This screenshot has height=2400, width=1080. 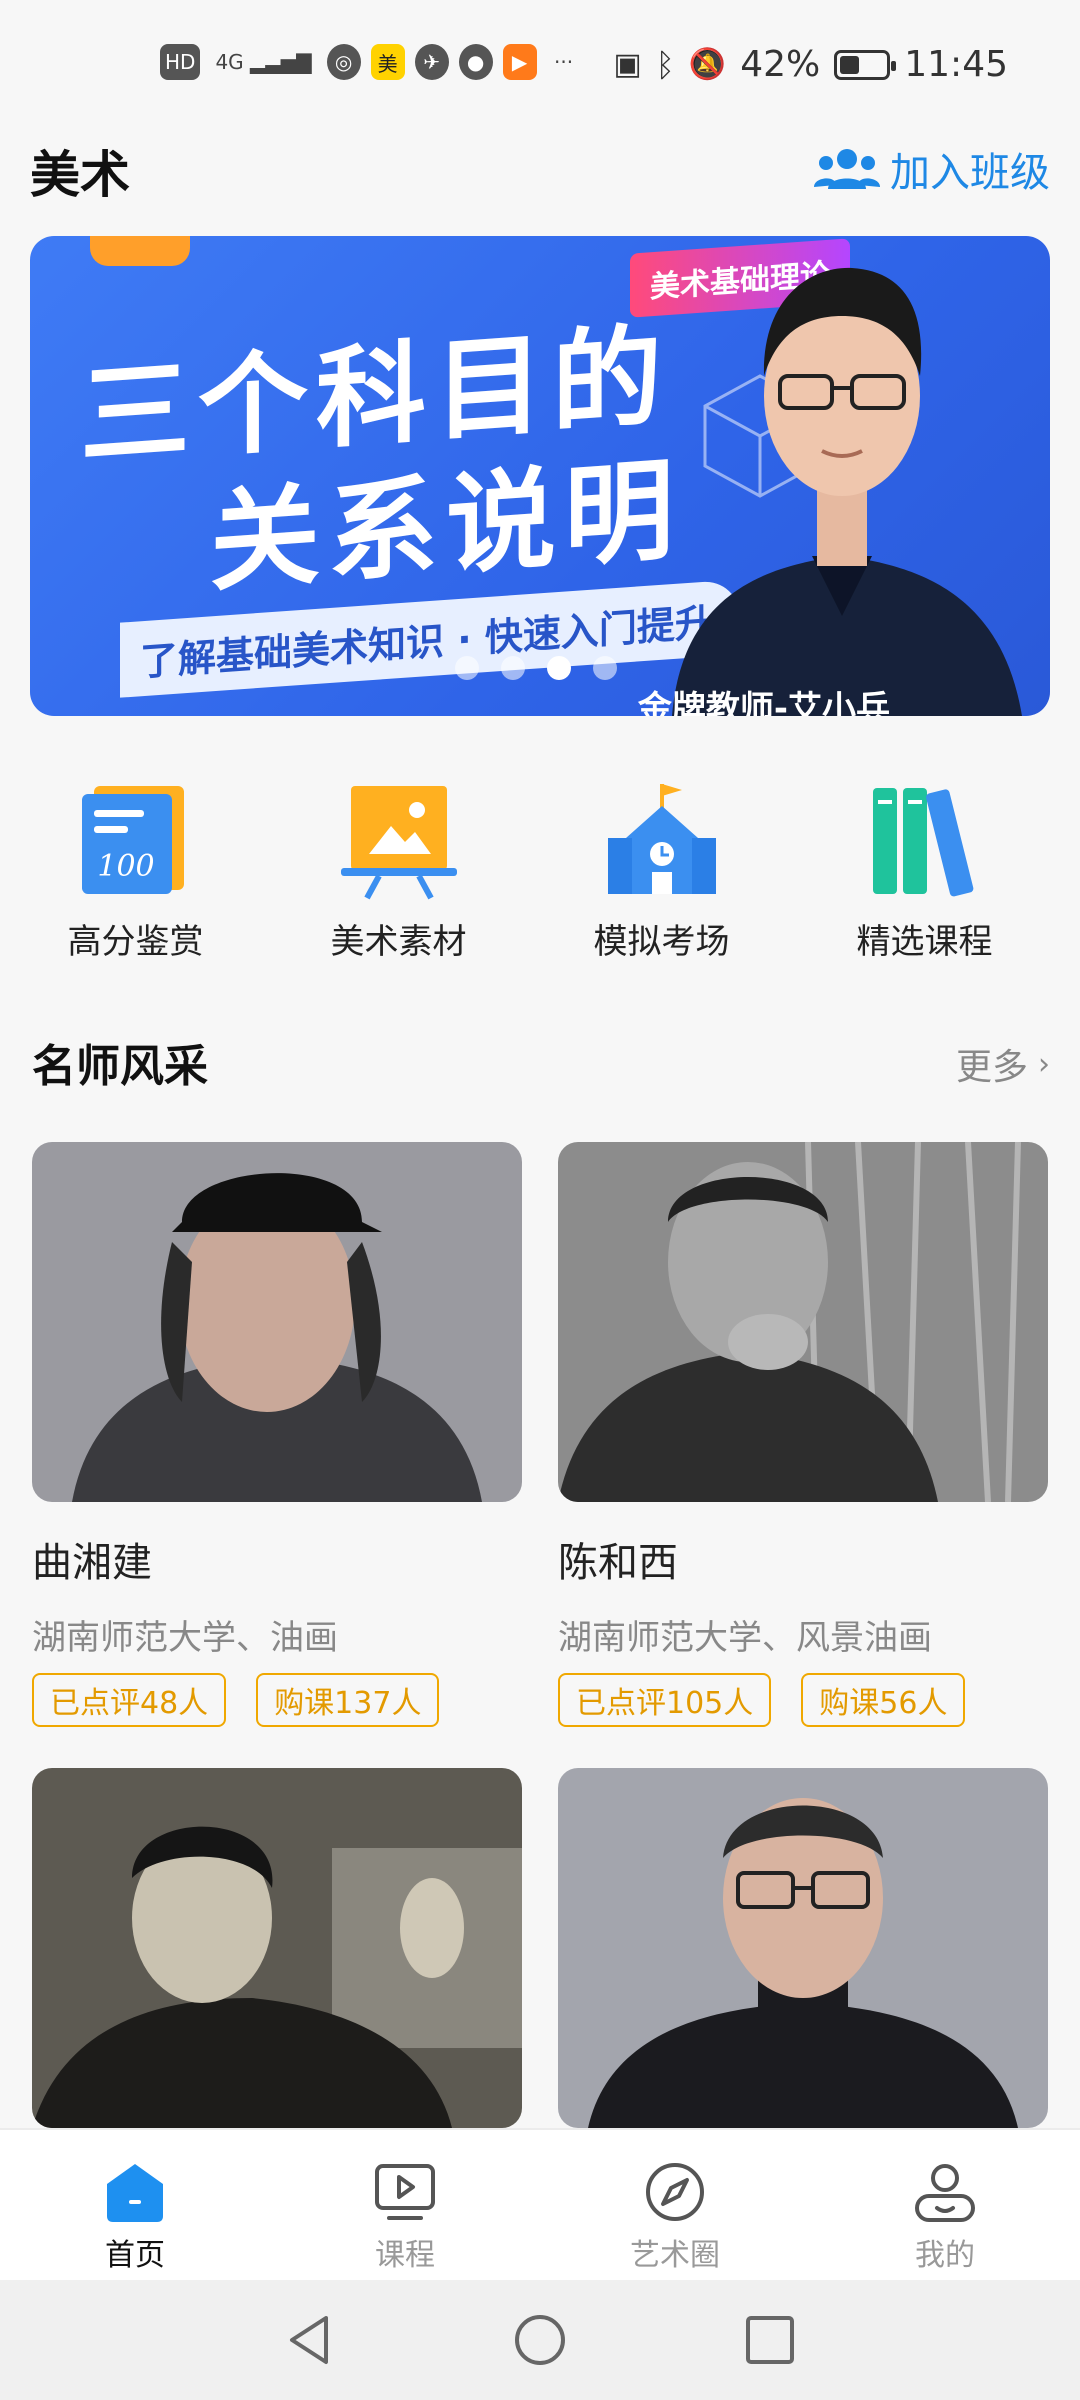 What do you see at coordinates (398, 942) in the screenshot?
I see `quick-entry-label: 美术素材` at bounding box center [398, 942].